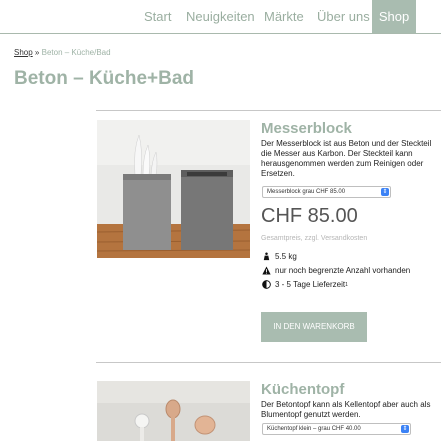 This screenshot has width=441, height=441. What do you see at coordinates (314, 429) in the screenshot?
I see `variant-select-value: Küchentopf klein – grau CHF 40.00` at bounding box center [314, 429].